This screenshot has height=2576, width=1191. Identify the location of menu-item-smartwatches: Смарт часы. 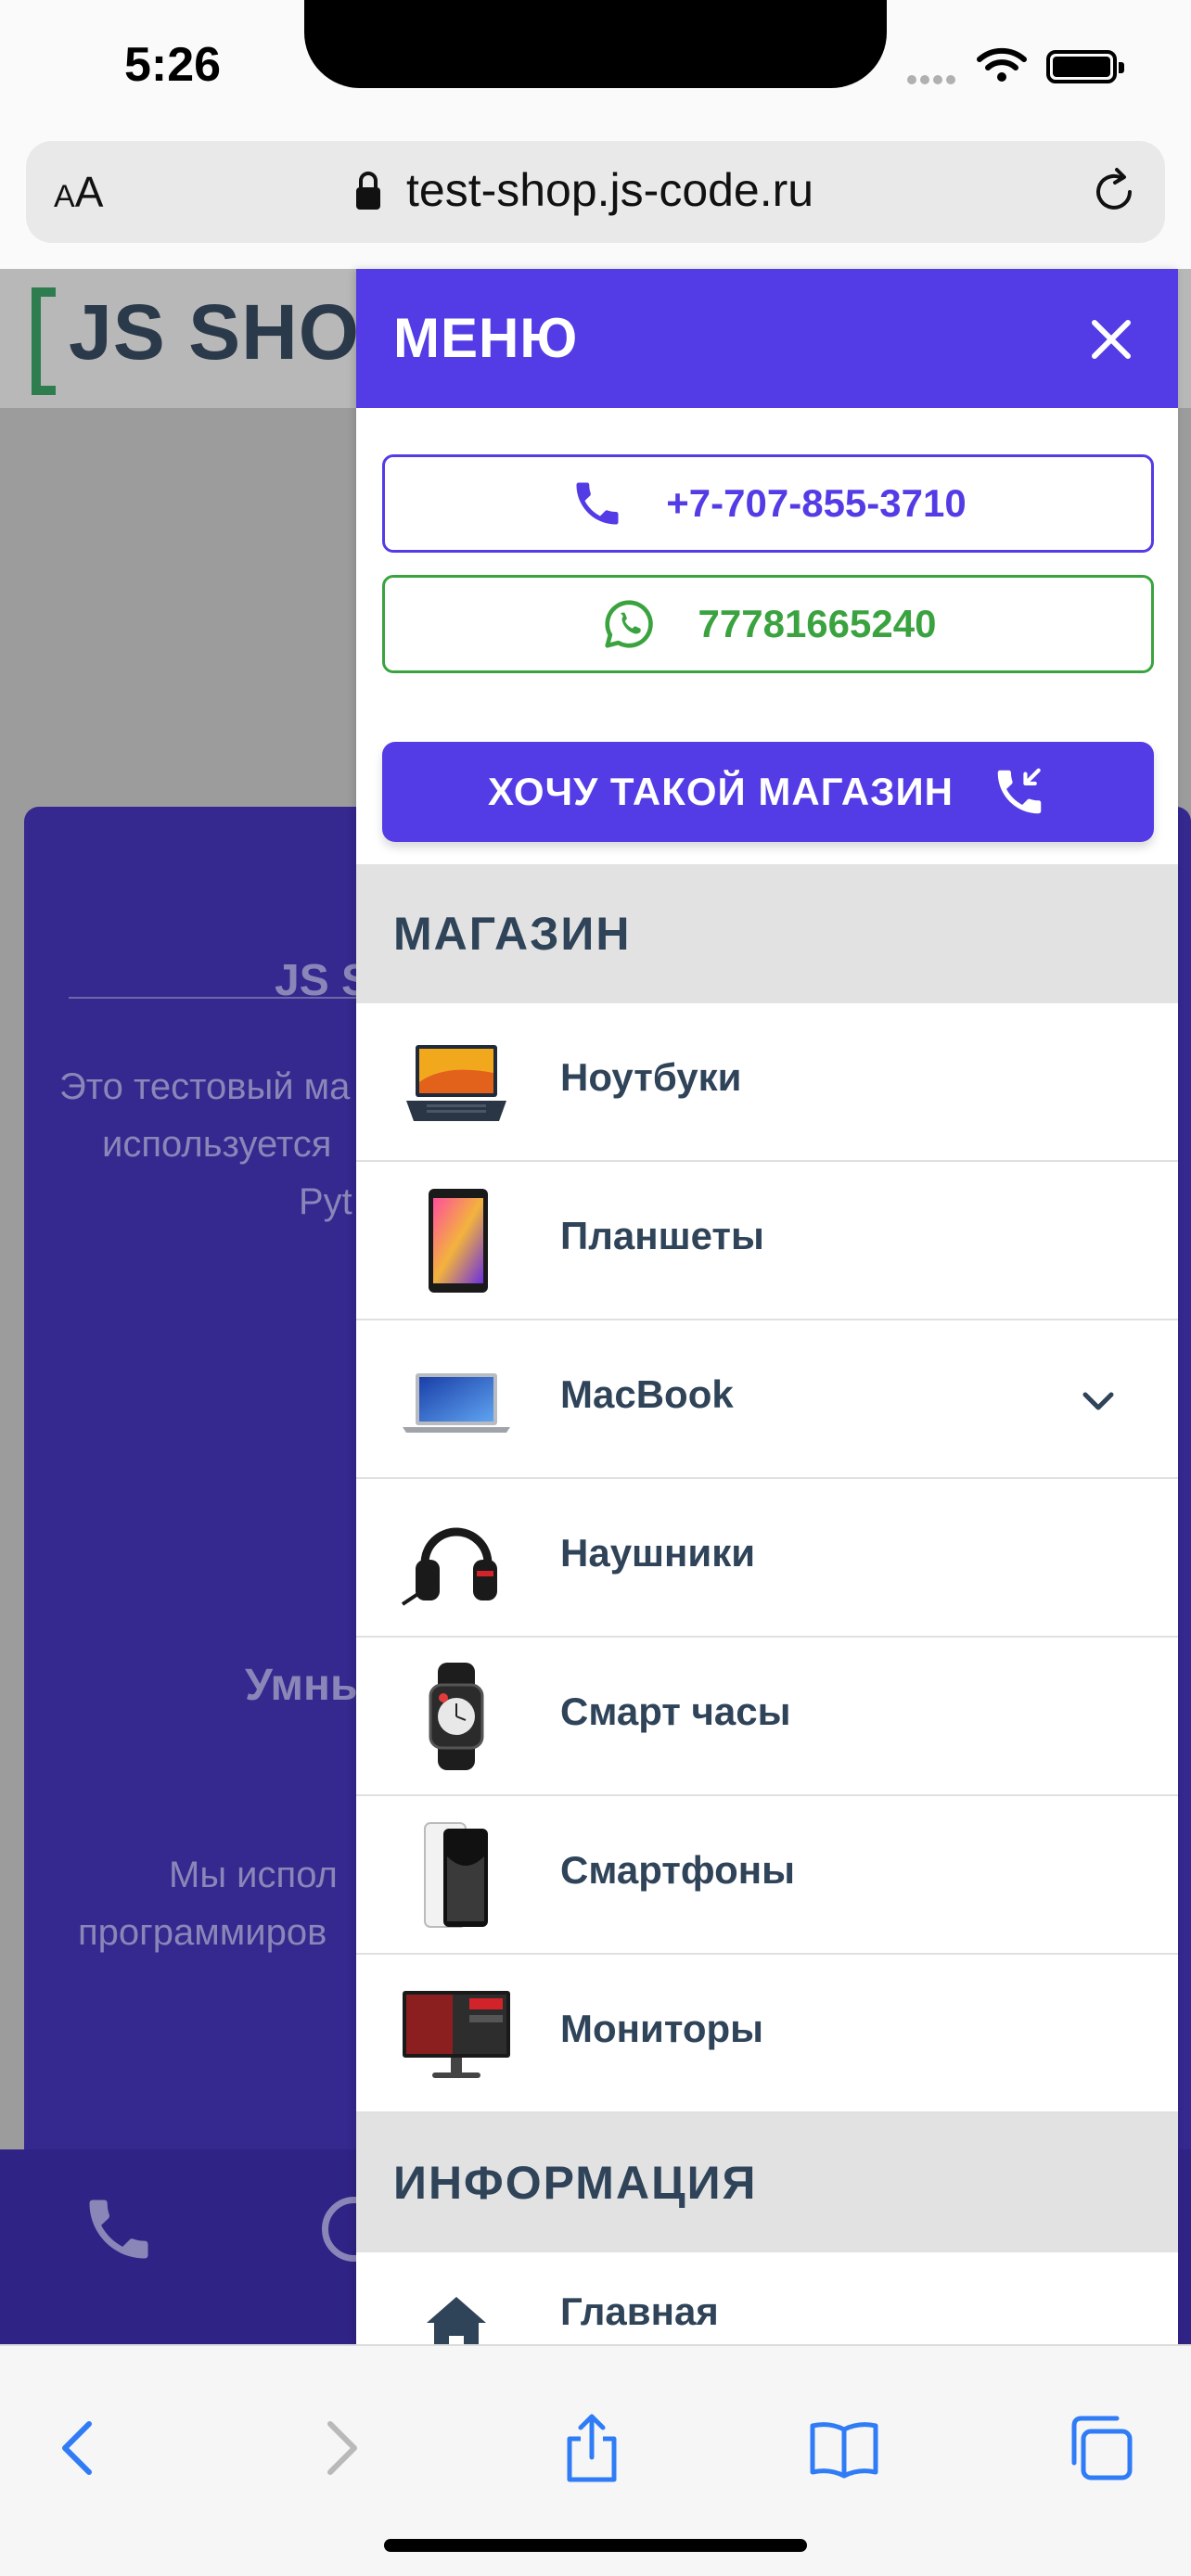
(767, 1717).